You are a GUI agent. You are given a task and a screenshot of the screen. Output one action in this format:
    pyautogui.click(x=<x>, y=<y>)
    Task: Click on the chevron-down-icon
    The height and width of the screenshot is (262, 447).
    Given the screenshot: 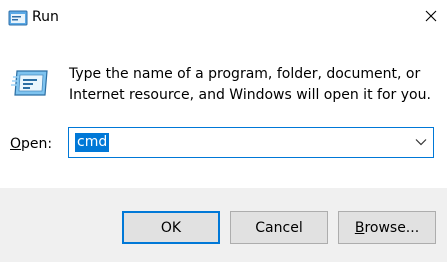 What is the action you would take?
    pyautogui.click(x=421, y=142)
    